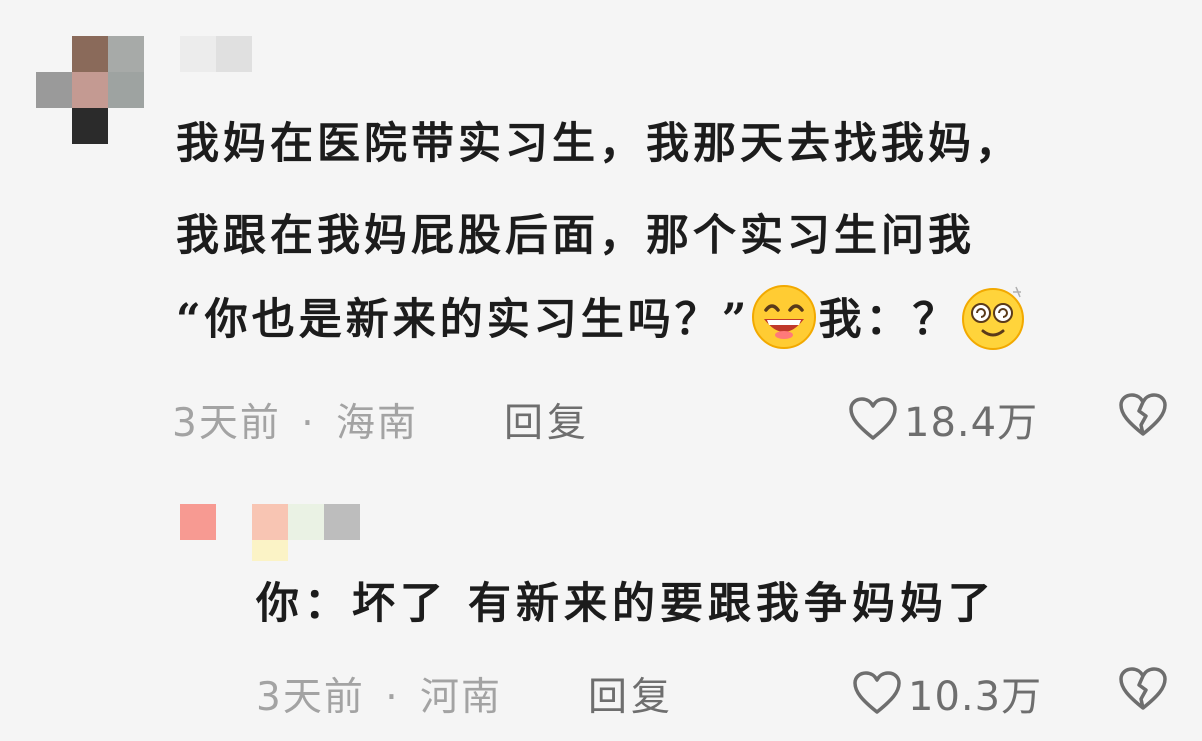 This screenshot has width=1202, height=741. I want to click on like-button: 18.4万, so click(943, 419).